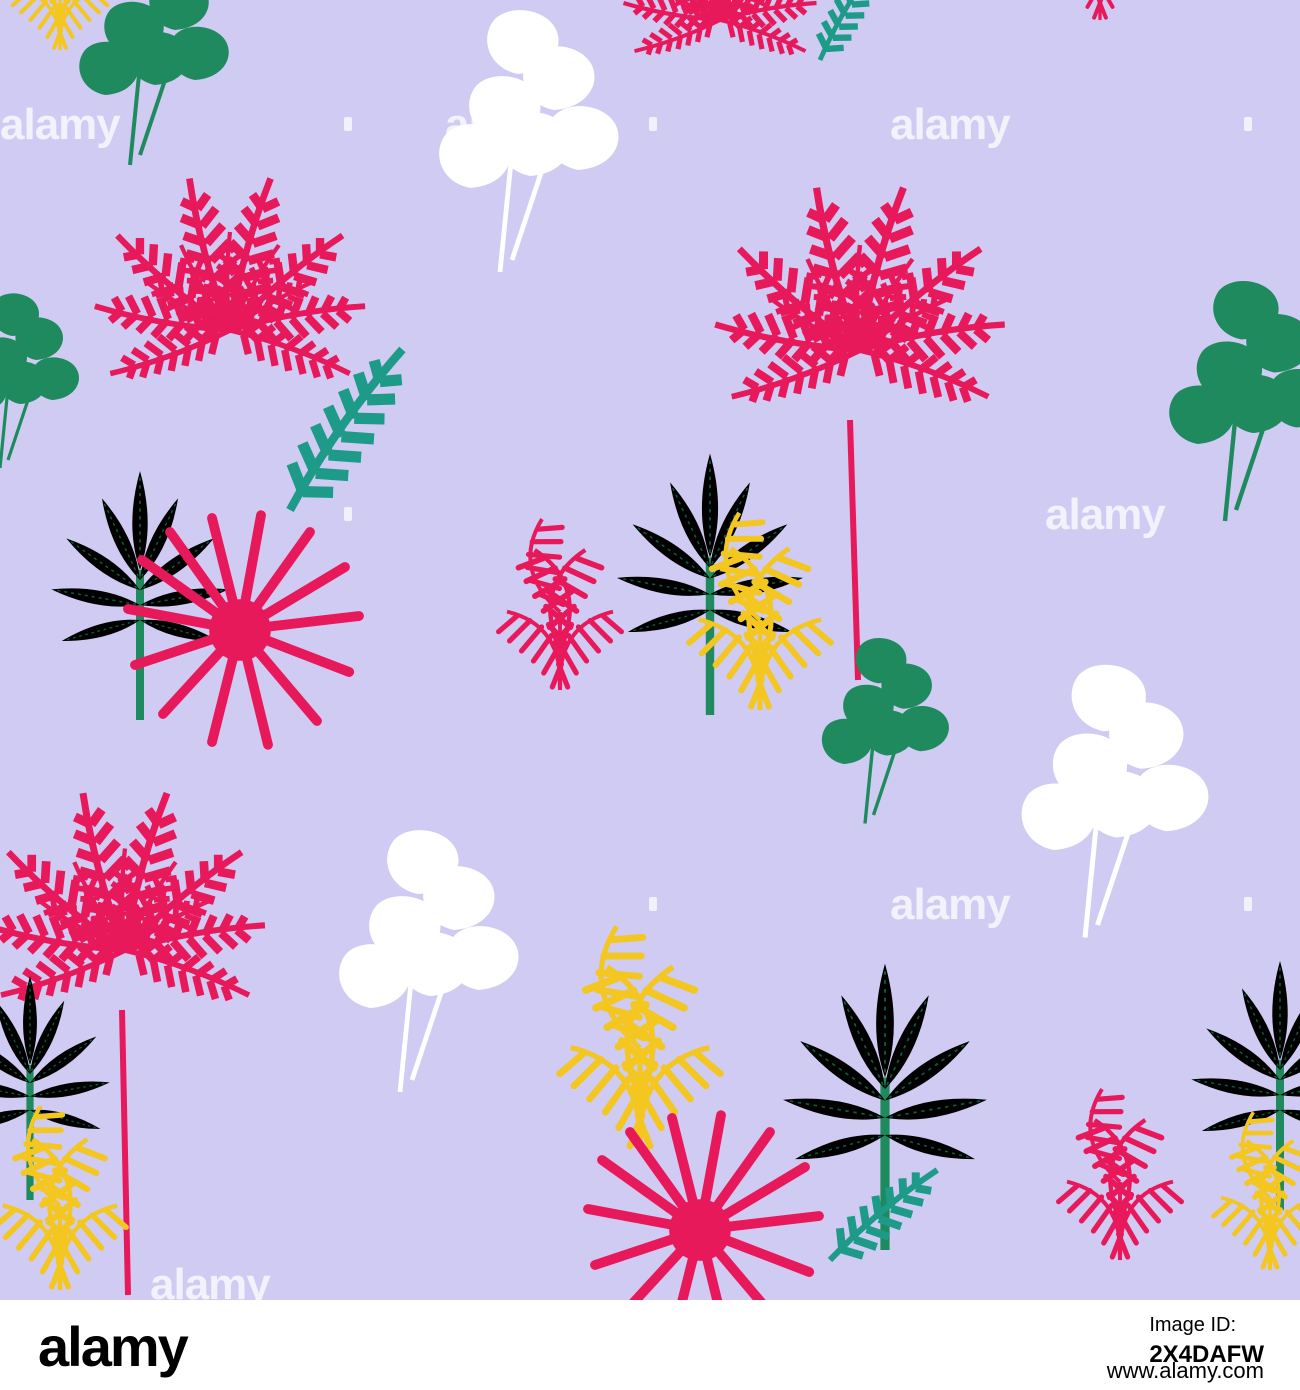  I want to click on site-url: www.alamy.com, so click(1185, 1370).